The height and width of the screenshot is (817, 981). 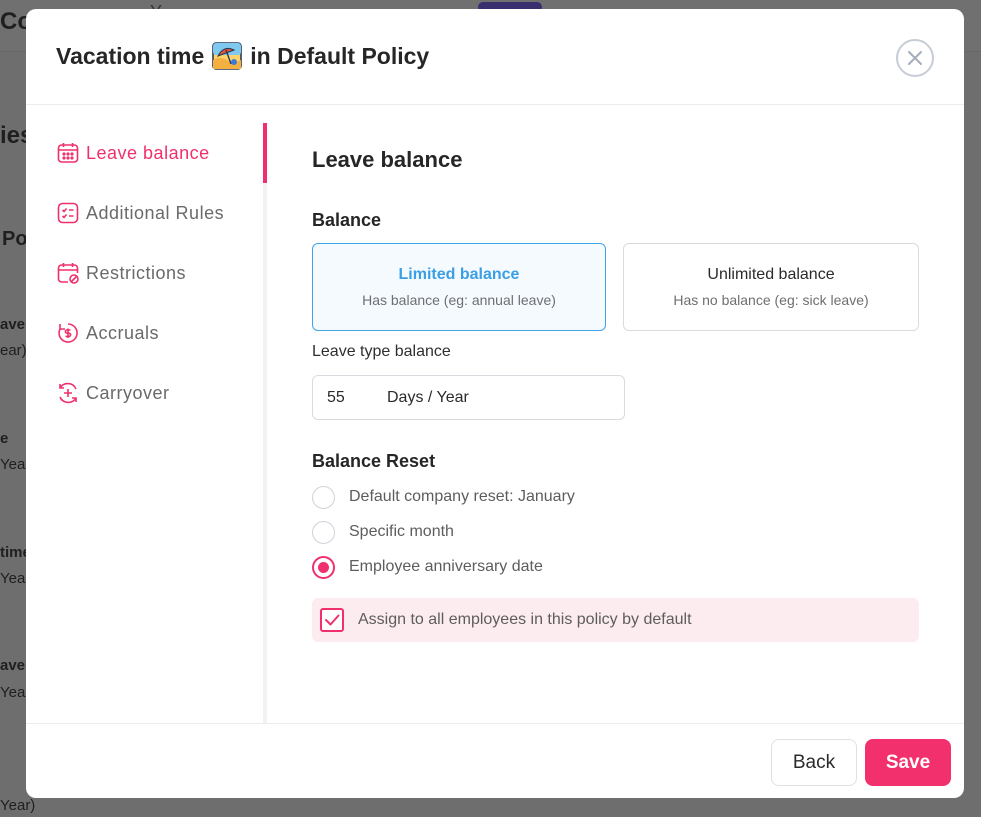 I want to click on sidebar-item-additional-rules: Additional Rules, so click(x=140, y=213).